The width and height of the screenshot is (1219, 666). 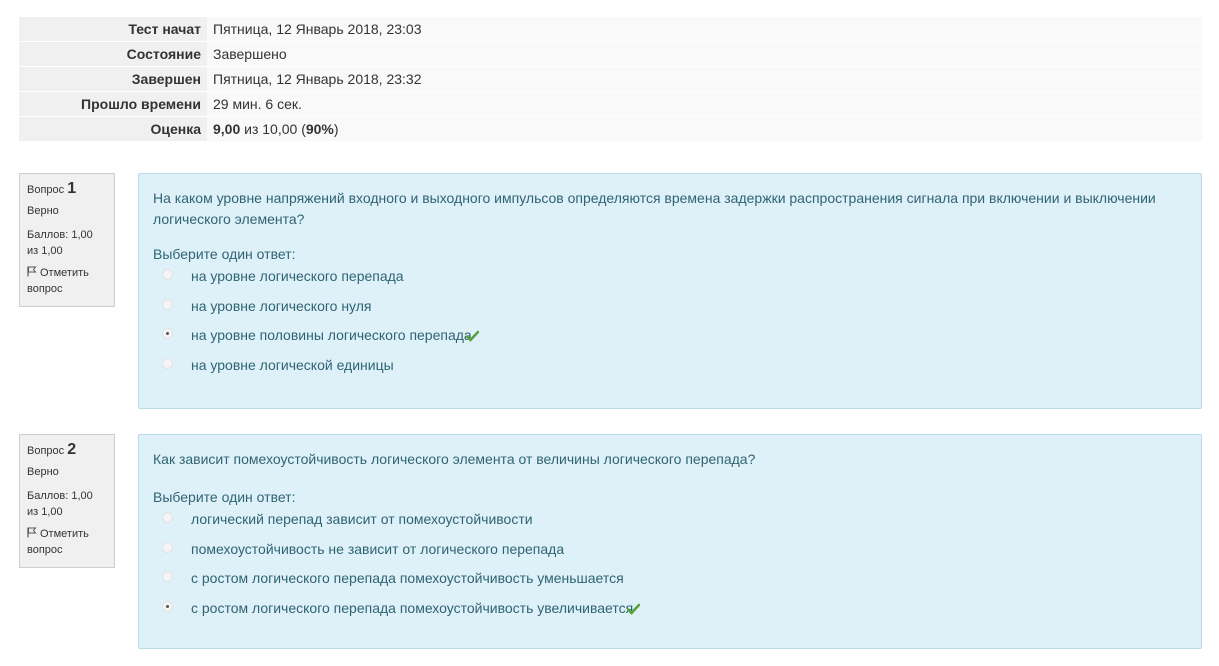 What do you see at coordinates (610, 104) in the screenshot?
I see `summary-row: Прошло времени 29 мин. 6 сек.` at bounding box center [610, 104].